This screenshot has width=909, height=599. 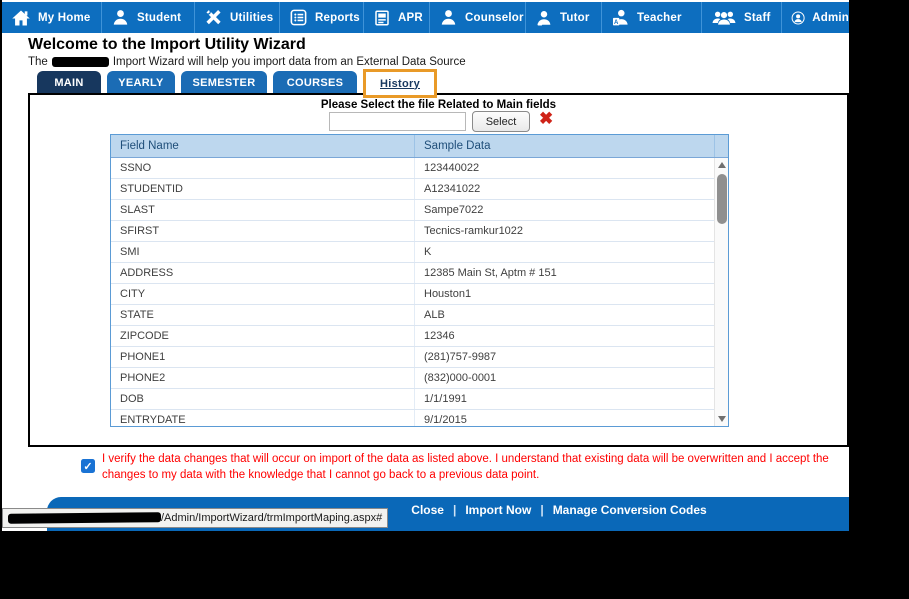 What do you see at coordinates (263, 378) in the screenshot?
I see `field-name-cell: PHONE2` at bounding box center [263, 378].